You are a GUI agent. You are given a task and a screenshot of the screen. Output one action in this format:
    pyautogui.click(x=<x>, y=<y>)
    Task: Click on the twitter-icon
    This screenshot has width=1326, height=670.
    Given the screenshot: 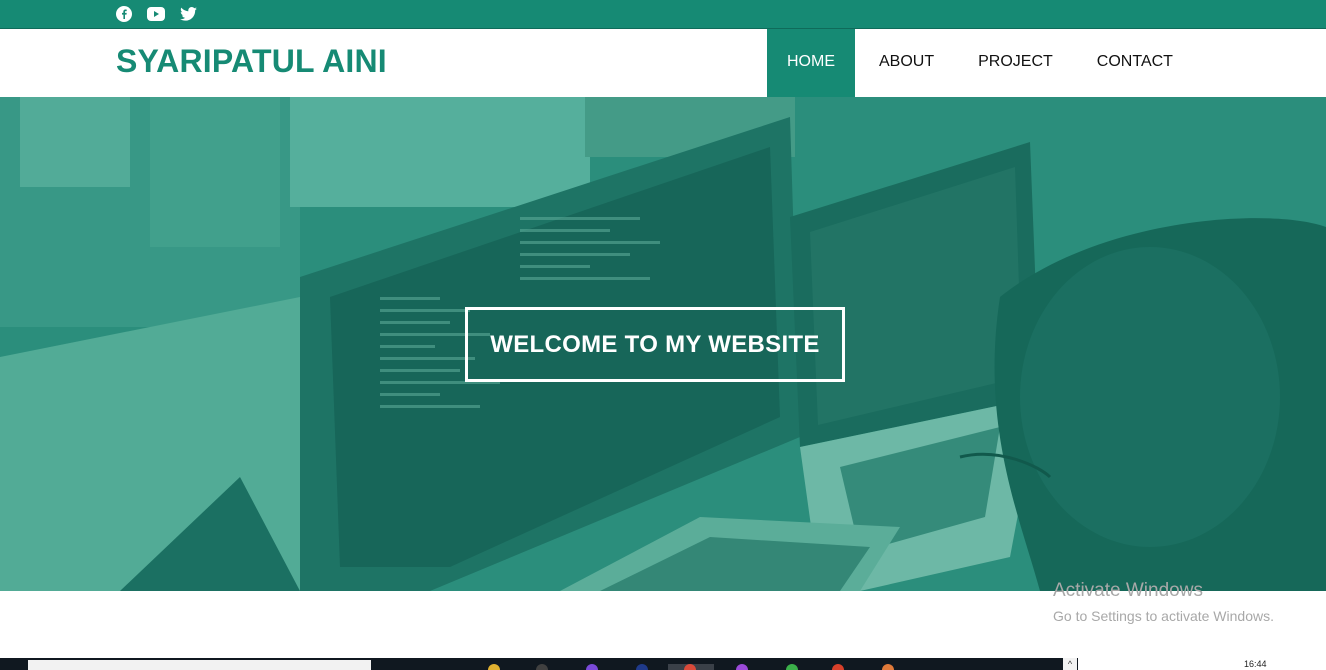 What is the action you would take?
    pyautogui.click(x=188, y=14)
    